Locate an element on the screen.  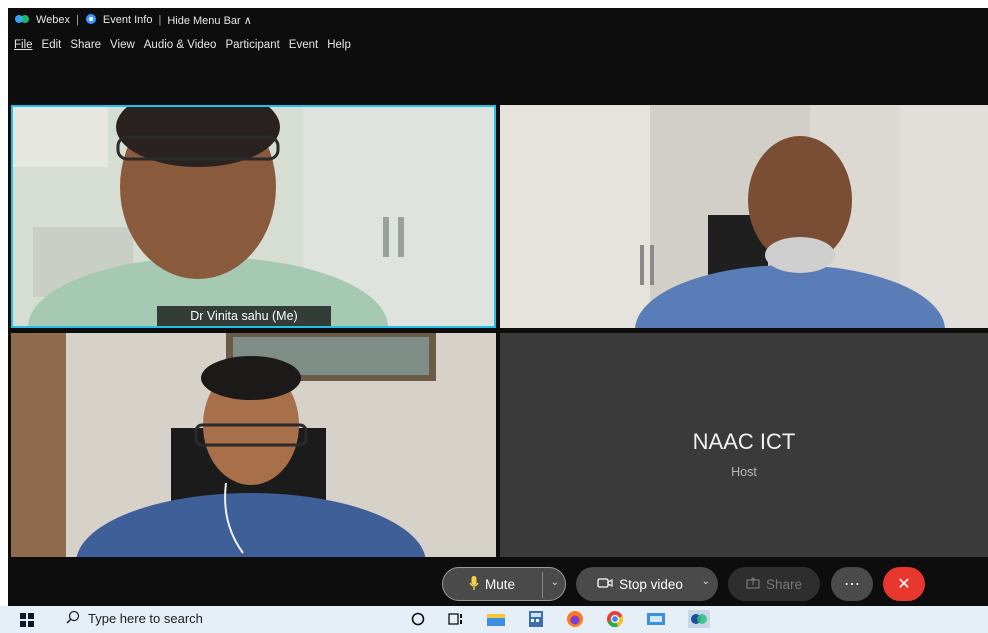
mute-divider is located at coordinates (542, 585).